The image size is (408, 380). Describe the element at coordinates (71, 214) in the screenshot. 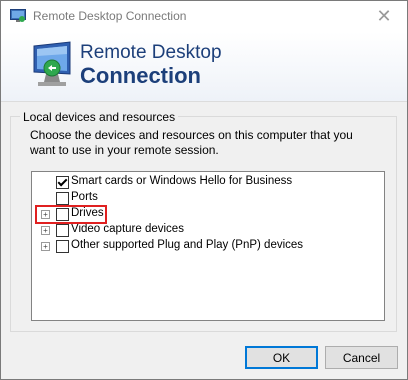

I see `drives-highlight-box` at that location.